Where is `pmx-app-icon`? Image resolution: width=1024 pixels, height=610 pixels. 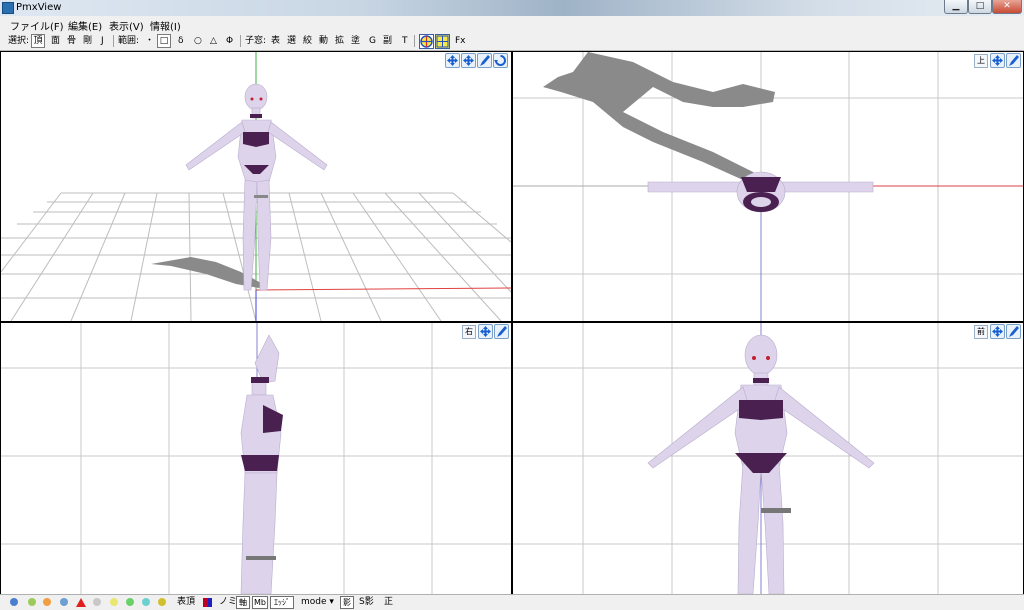
pmx-app-icon is located at coordinates (8, 8).